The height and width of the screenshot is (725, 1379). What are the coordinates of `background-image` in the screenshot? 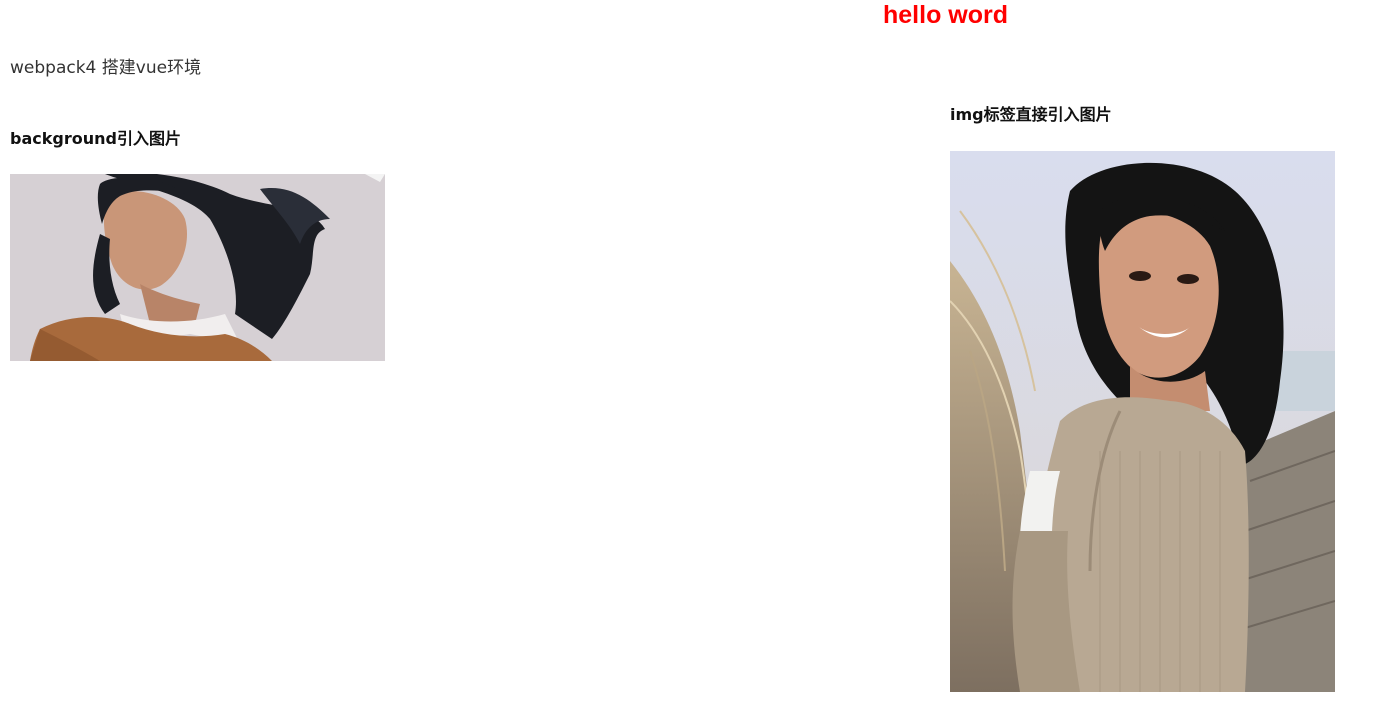 It's located at (197, 267).